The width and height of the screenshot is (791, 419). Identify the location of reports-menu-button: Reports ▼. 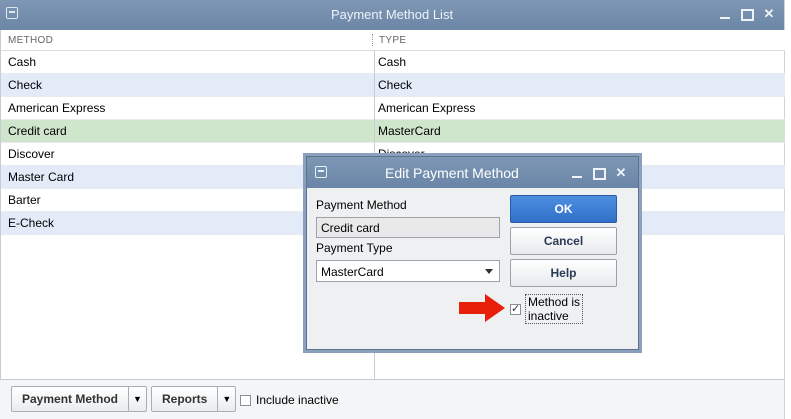
(194, 399).